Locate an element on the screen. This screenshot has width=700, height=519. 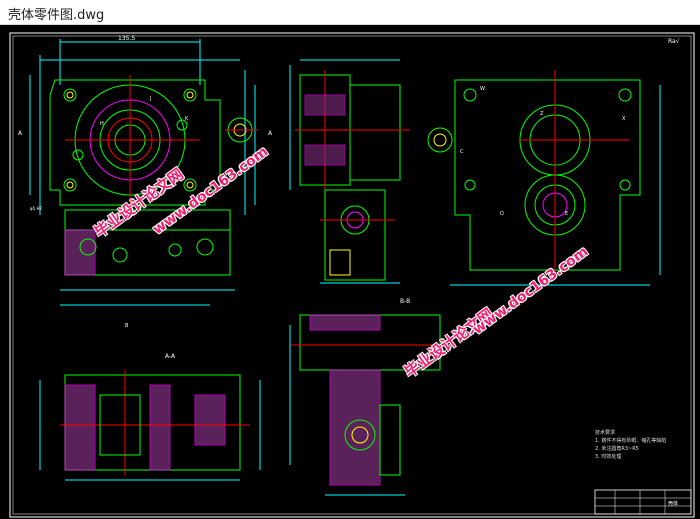
svg-text: J is located at coordinates (150, 99).